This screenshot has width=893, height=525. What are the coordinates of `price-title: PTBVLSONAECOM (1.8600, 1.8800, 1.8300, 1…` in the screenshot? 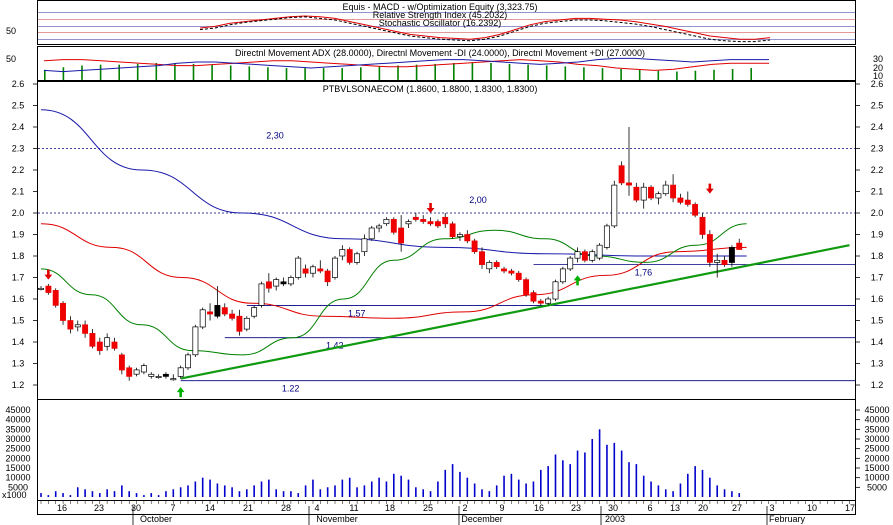 It's located at (430, 89).